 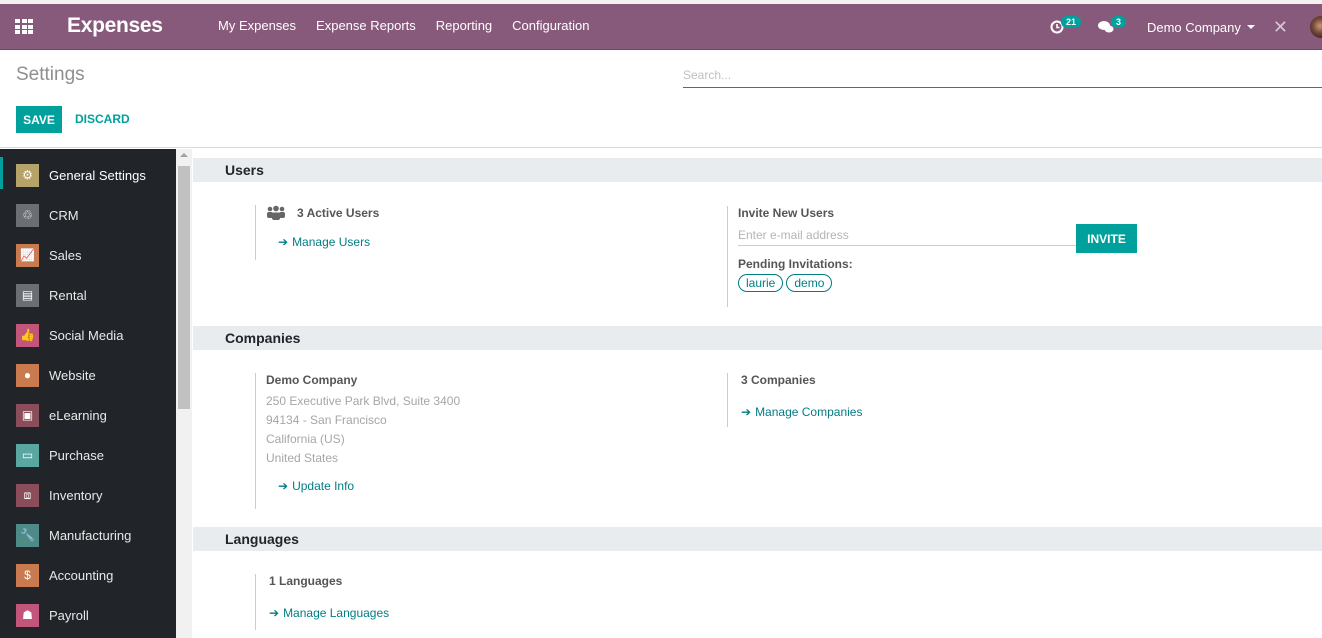 I want to click on active-users-box: 3 Active Users ➔ Manage Users, so click(x=317, y=232).